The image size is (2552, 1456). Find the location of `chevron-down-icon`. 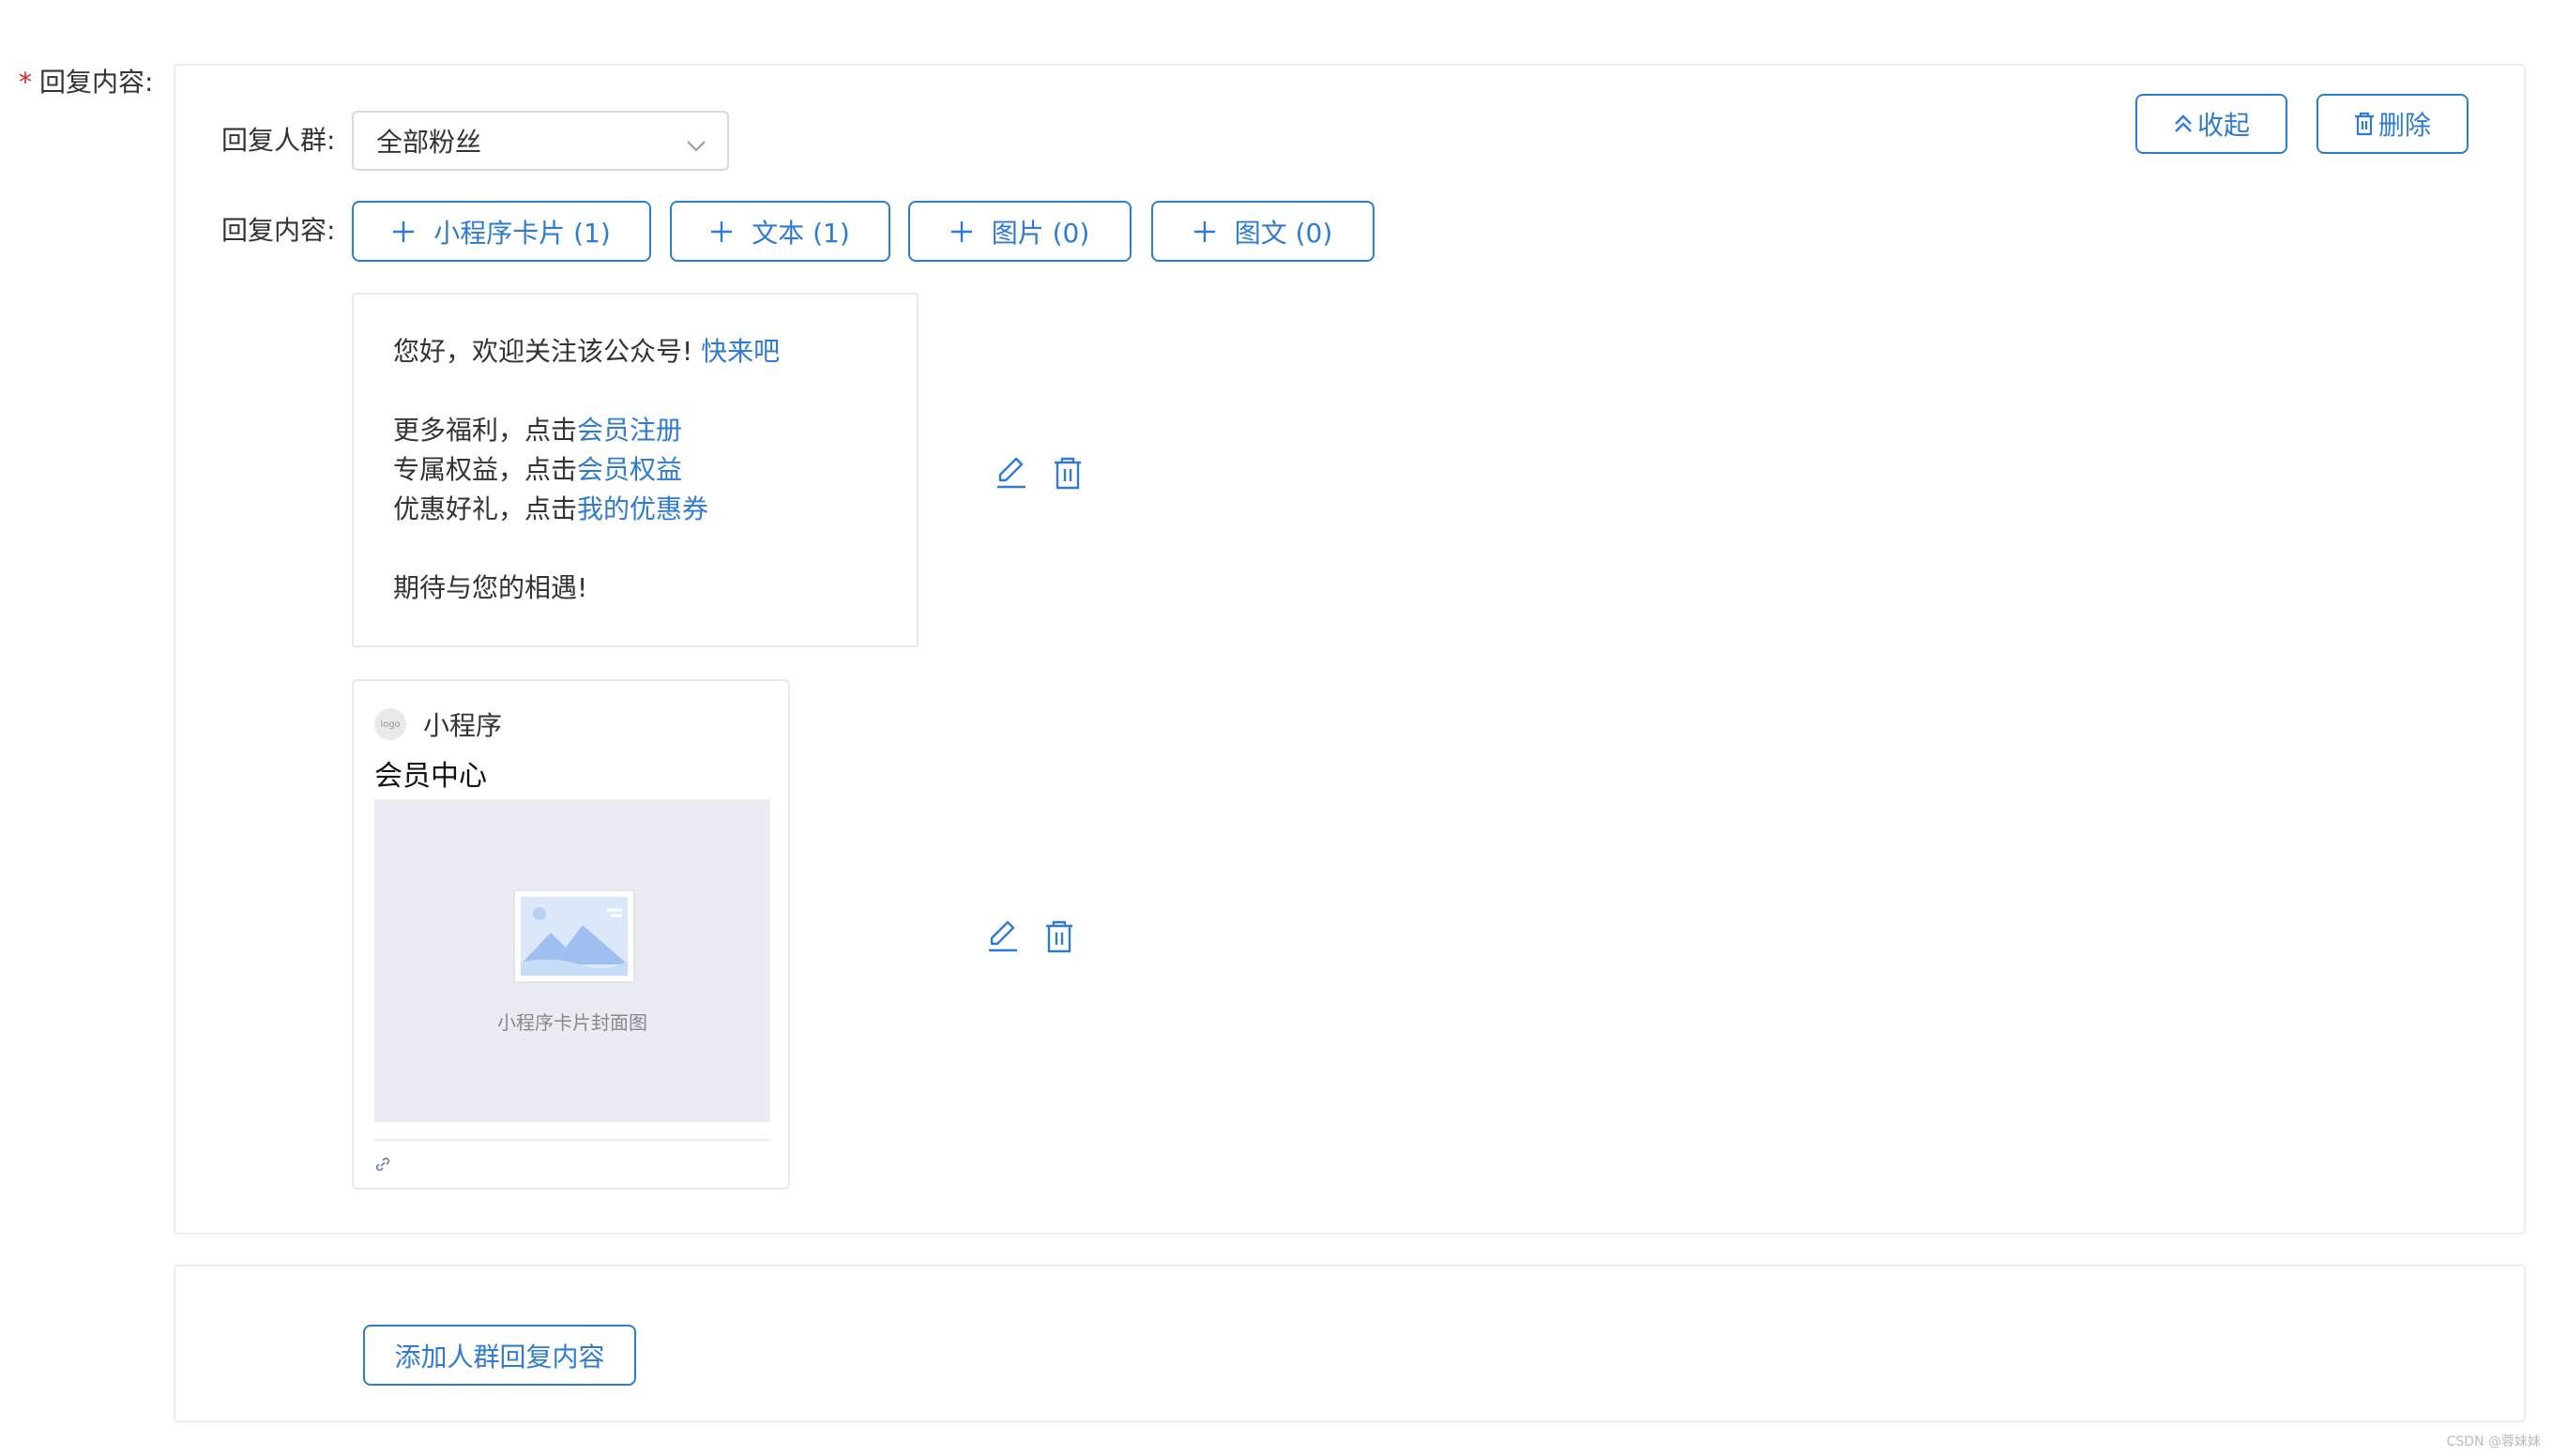

chevron-down-icon is located at coordinates (696, 146).